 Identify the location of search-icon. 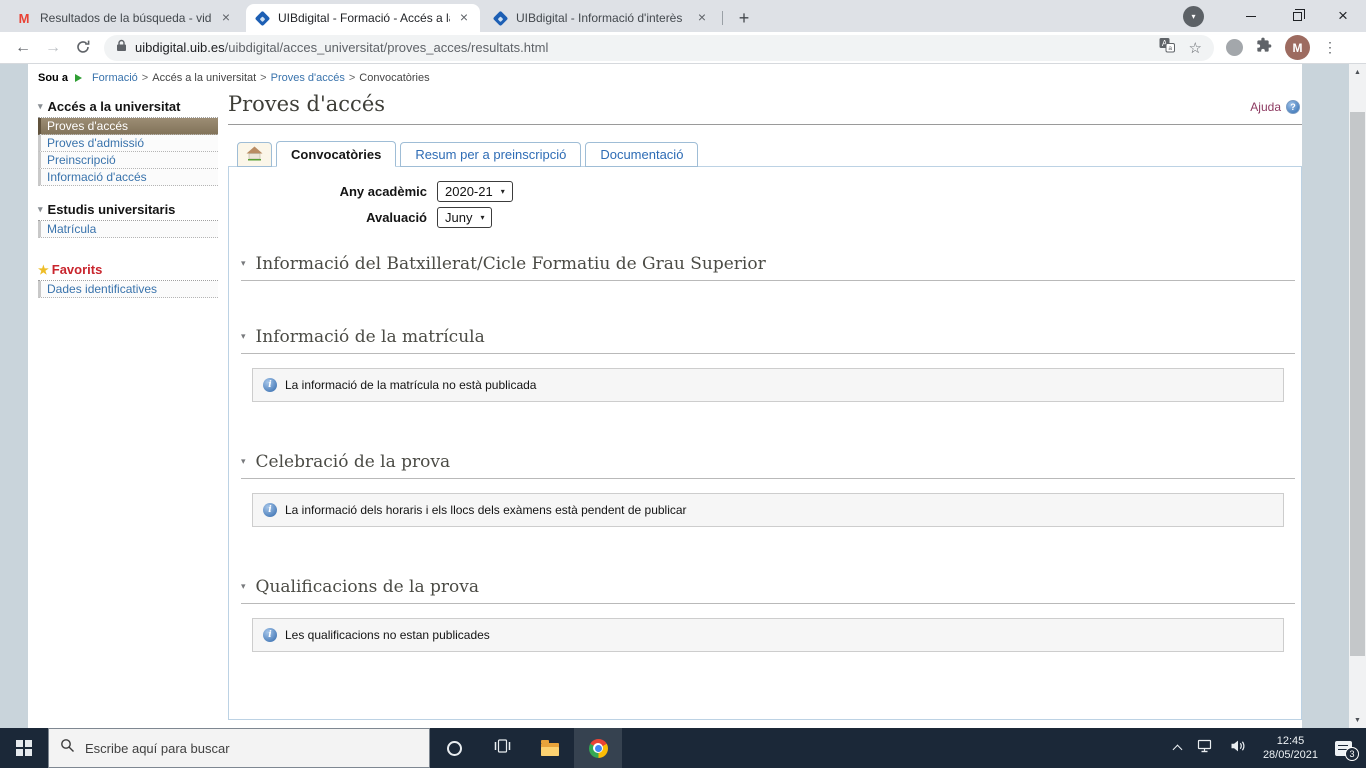
(67, 748).